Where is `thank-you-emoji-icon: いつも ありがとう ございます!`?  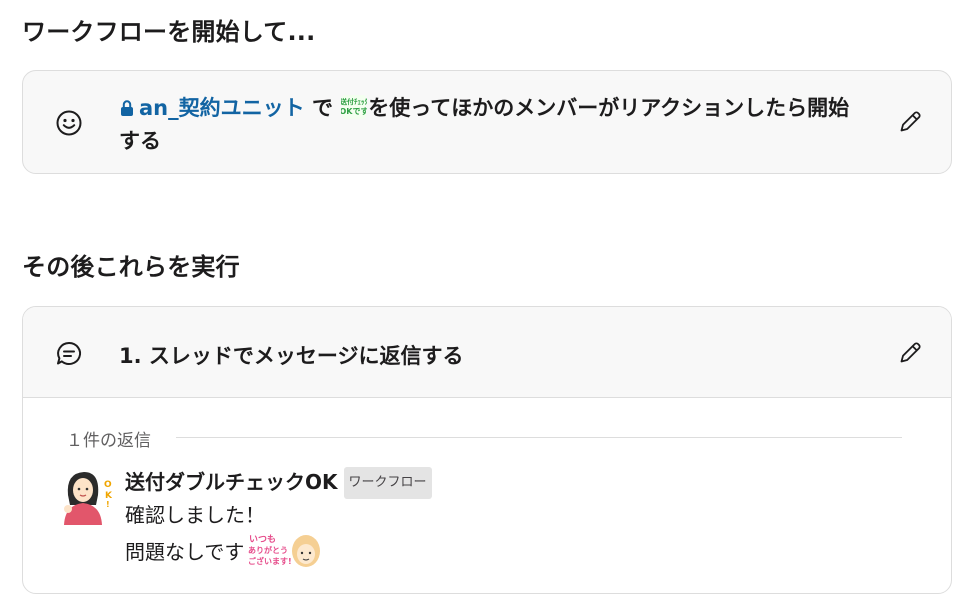 thank-you-emoji-icon: いつも ありがとう ございます! is located at coordinates (284, 550).